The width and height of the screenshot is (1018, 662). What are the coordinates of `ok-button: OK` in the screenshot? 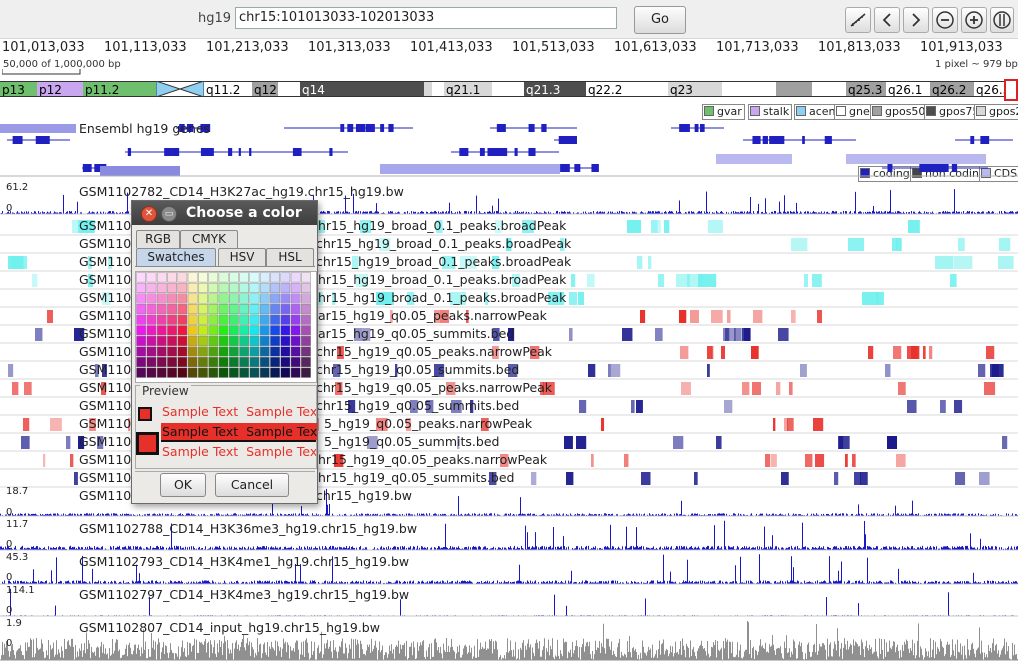 It's located at (183, 485).